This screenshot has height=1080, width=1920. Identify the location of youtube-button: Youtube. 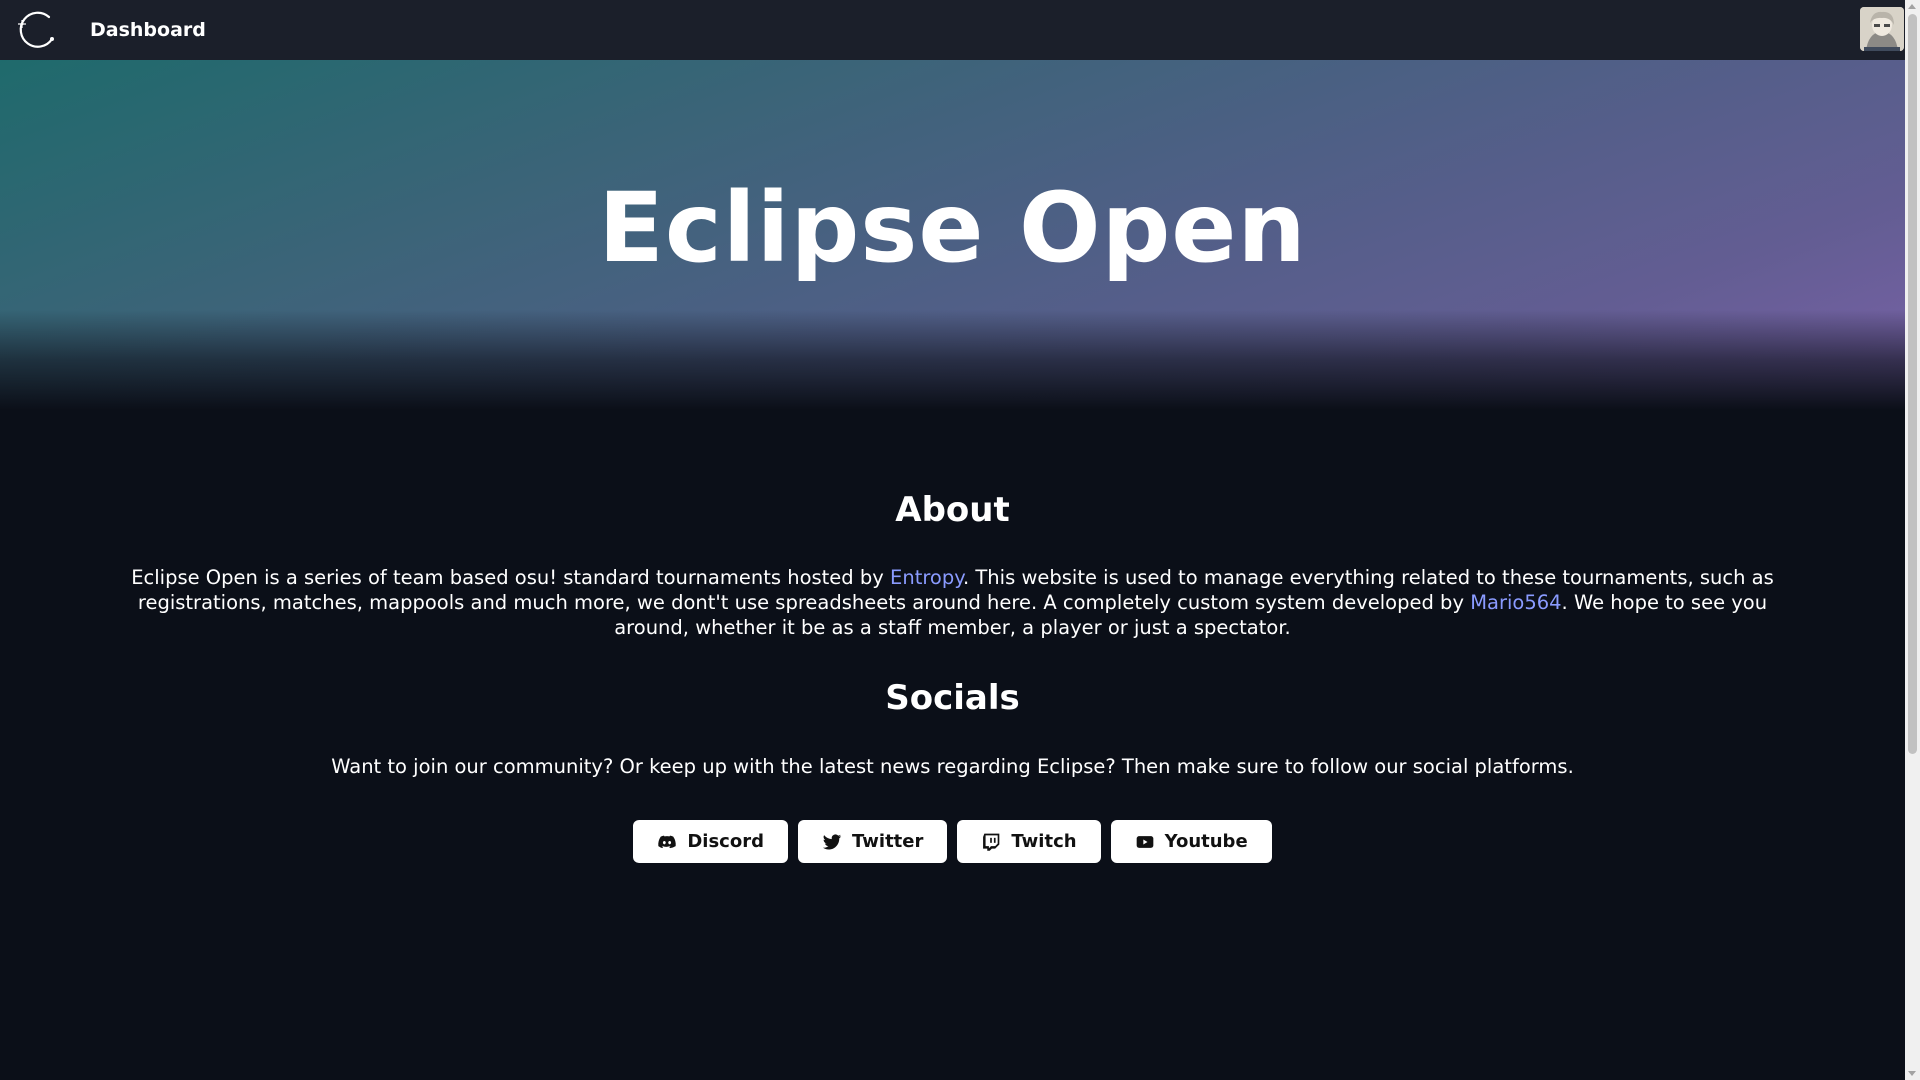
(1191, 841).